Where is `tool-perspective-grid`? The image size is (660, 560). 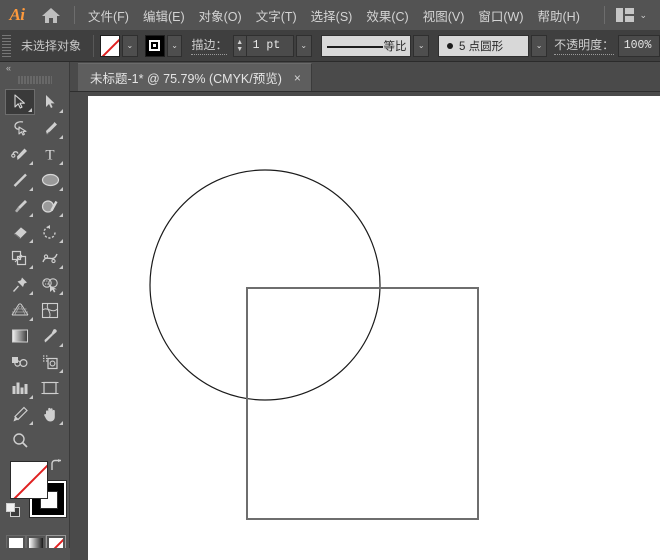 tool-perspective-grid is located at coordinates (20, 310).